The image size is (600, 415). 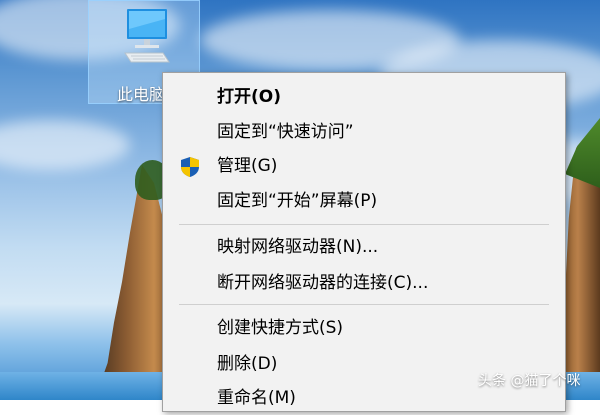 I want to click on menu-item-label: 创建快捷方式(S), so click(x=280, y=328).